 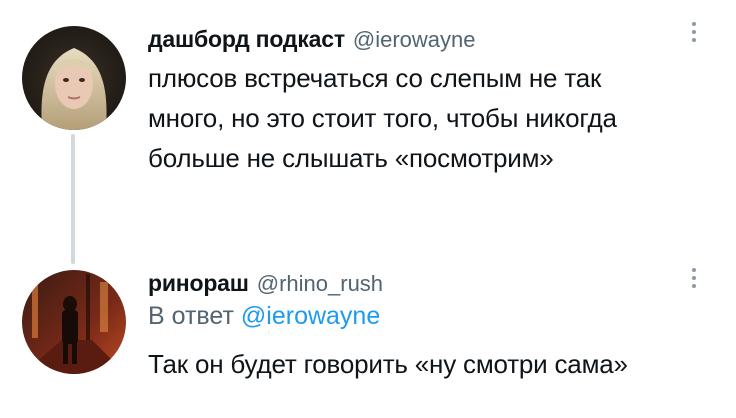 I want to click on reply-mention-link: @ierowayne, so click(x=310, y=316).